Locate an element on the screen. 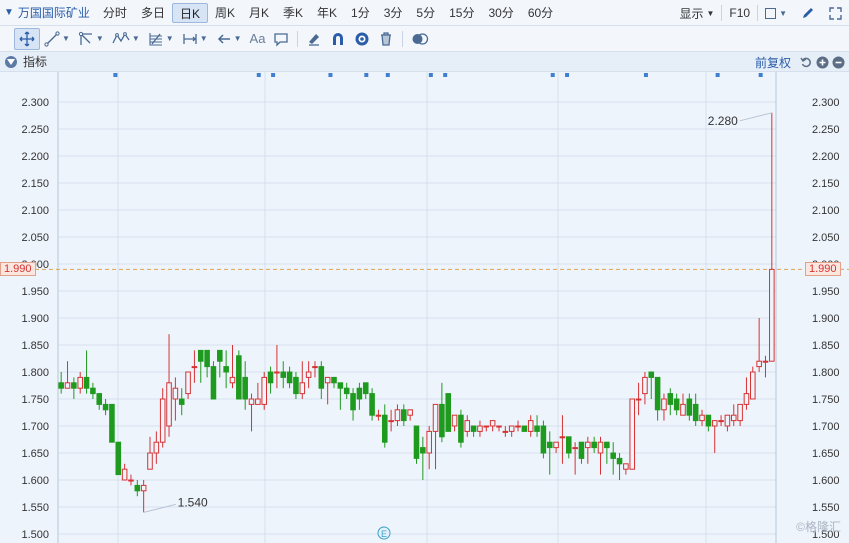  magnet-tool is located at coordinates (338, 39).